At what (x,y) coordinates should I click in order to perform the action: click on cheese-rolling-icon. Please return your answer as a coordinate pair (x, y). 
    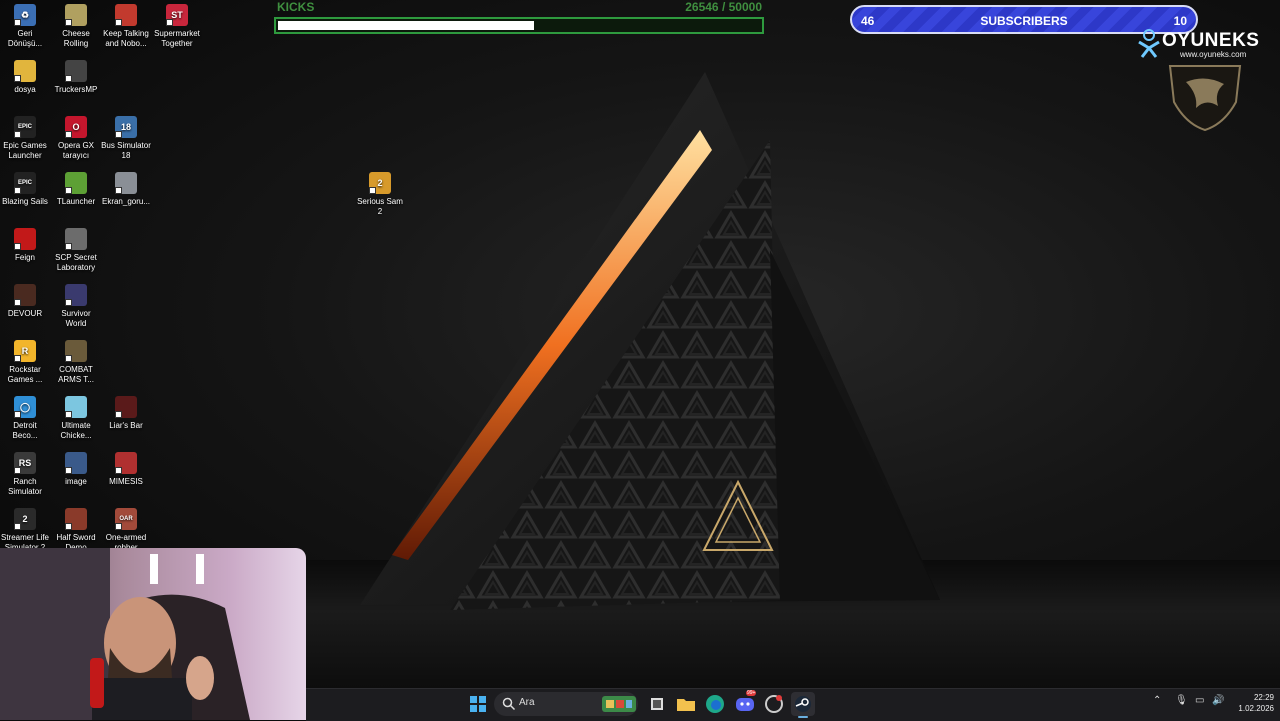
    Looking at the image, I should click on (76, 15).